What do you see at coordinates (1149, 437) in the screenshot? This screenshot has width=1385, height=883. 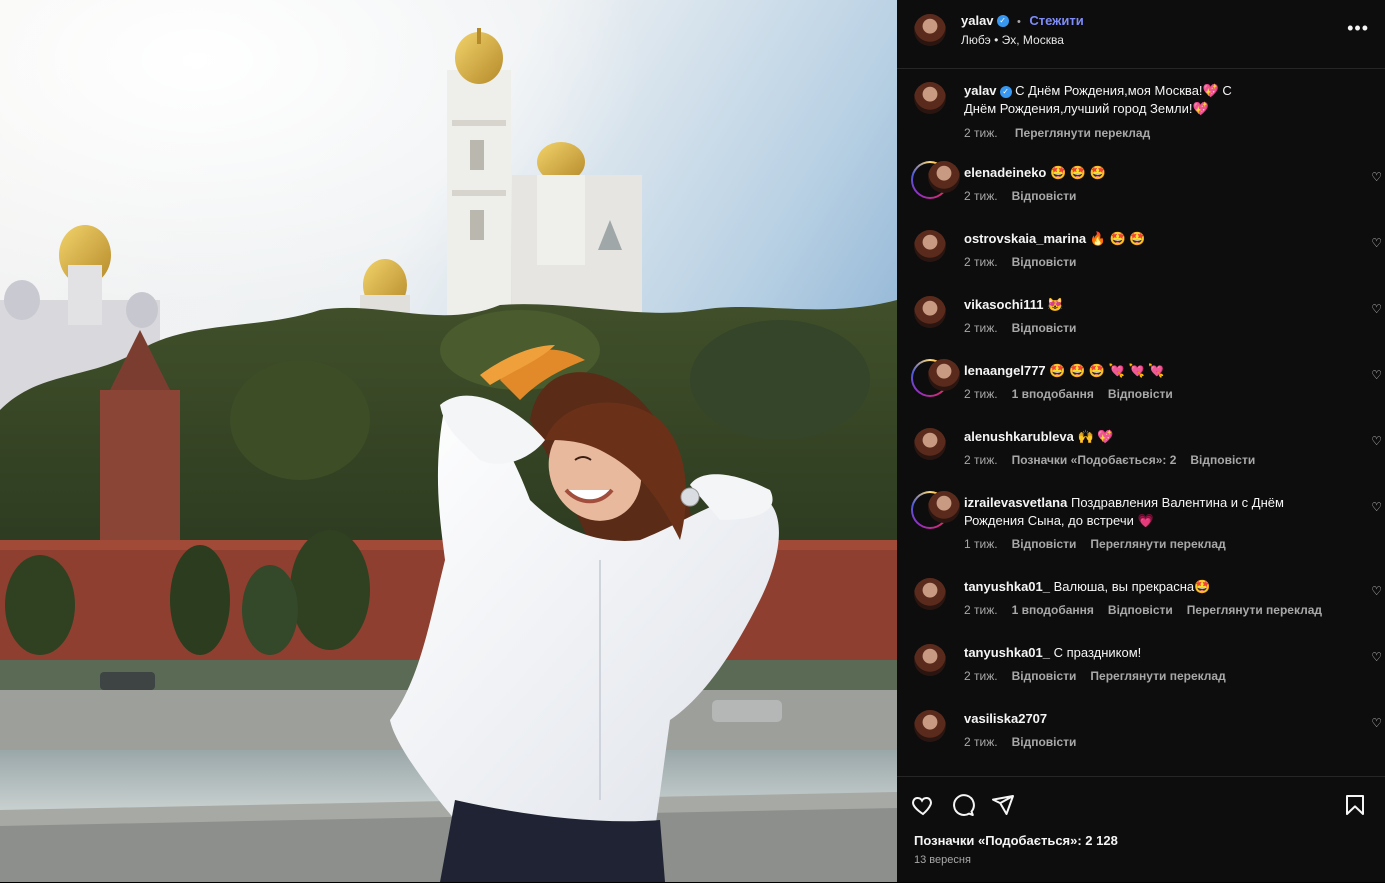 I see `comment-body: alenushkarubleva 🙌 💖` at bounding box center [1149, 437].